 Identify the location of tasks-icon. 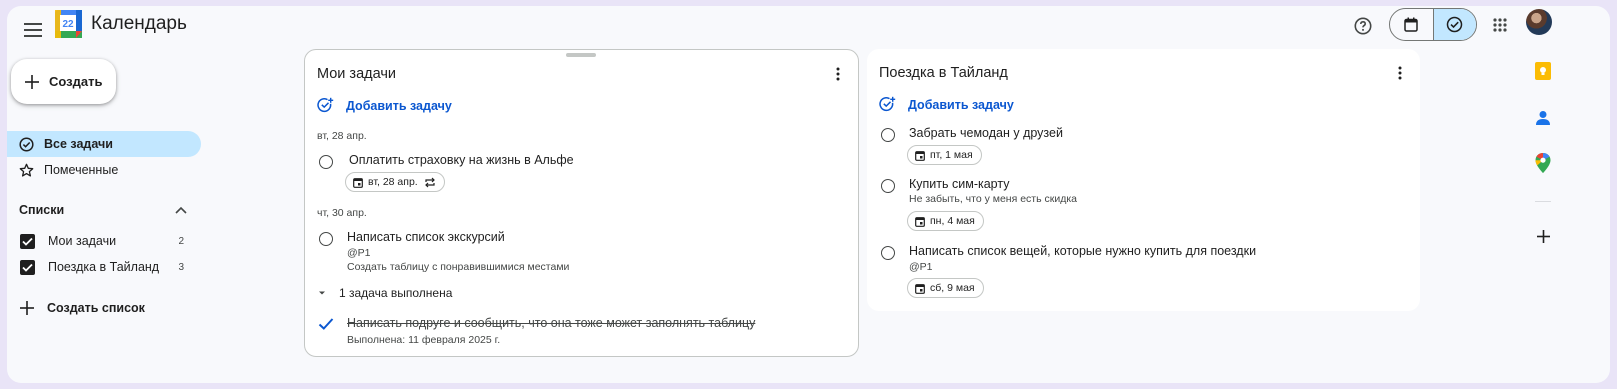
(1455, 24).